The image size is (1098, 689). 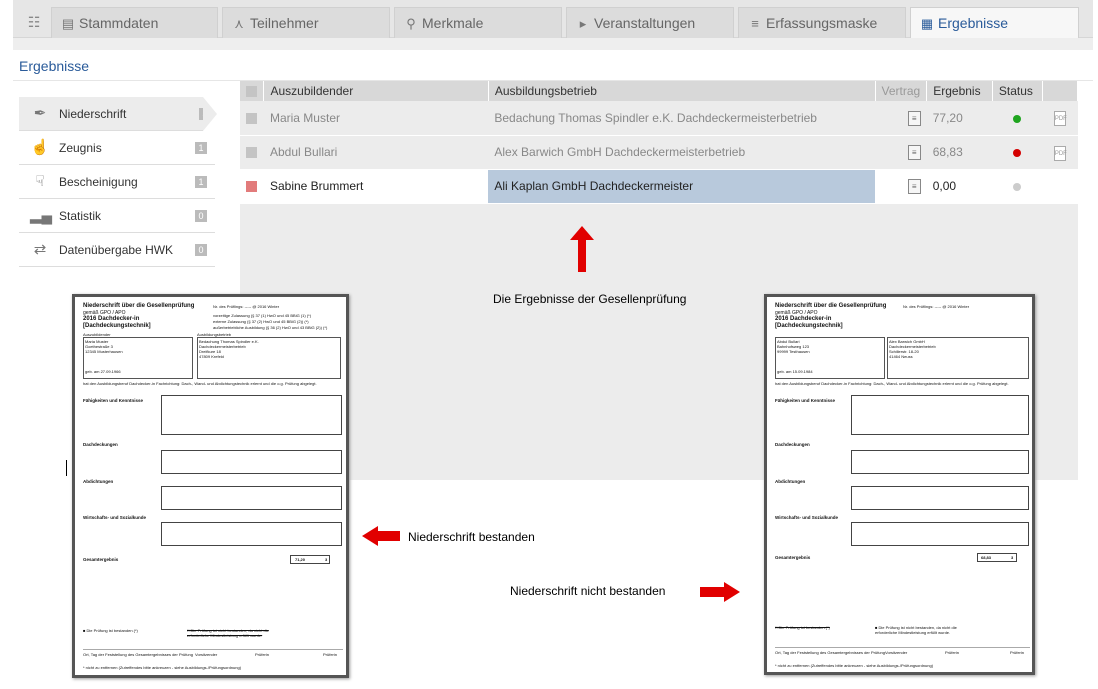 What do you see at coordinates (1060, 186) in the screenshot?
I see `cell-empty` at bounding box center [1060, 186].